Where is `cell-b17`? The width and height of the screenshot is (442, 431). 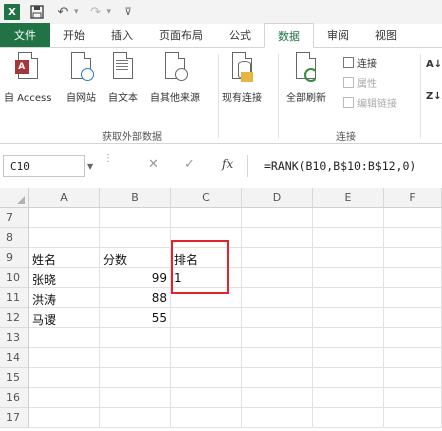
cell-b17 is located at coordinates (135, 418).